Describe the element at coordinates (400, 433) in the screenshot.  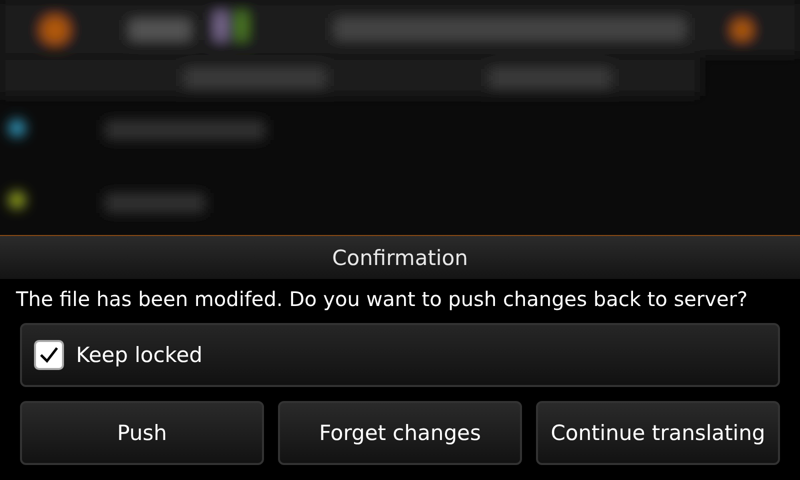
I see `dialog-button: Forget changes` at that location.